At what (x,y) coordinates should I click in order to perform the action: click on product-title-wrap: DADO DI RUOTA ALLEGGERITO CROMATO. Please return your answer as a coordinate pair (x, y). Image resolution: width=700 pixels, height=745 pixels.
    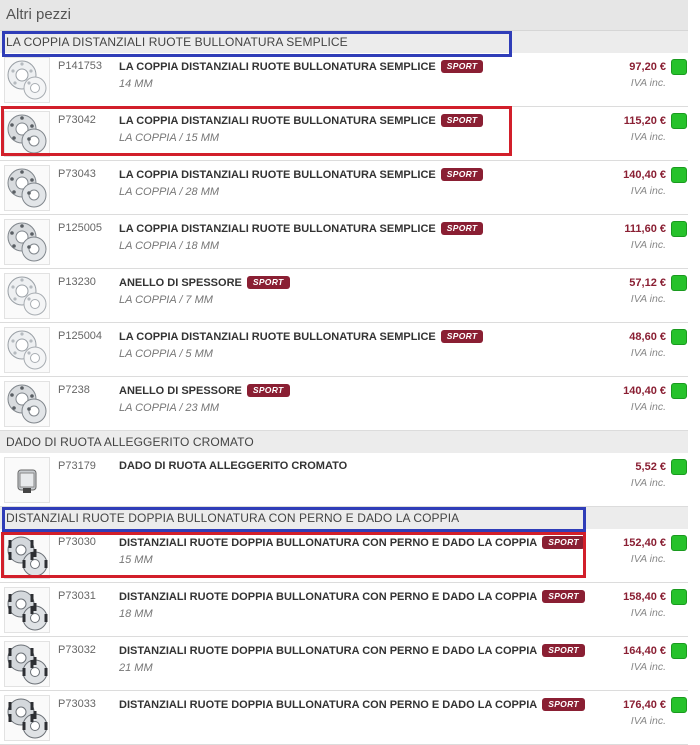
    Looking at the image, I should click on (233, 466).